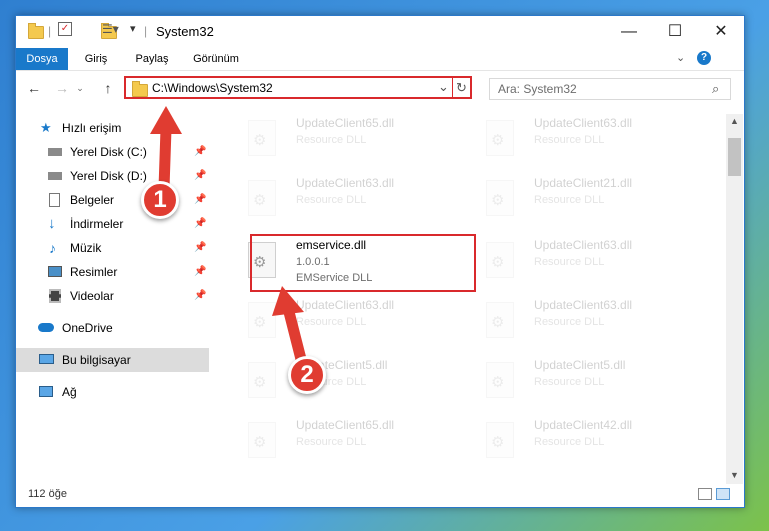 Image resolution: width=769 pixels, height=531 pixels. What do you see at coordinates (307, 375) in the screenshot?
I see `step-2-badge: 2` at bounding box center [307, 375].